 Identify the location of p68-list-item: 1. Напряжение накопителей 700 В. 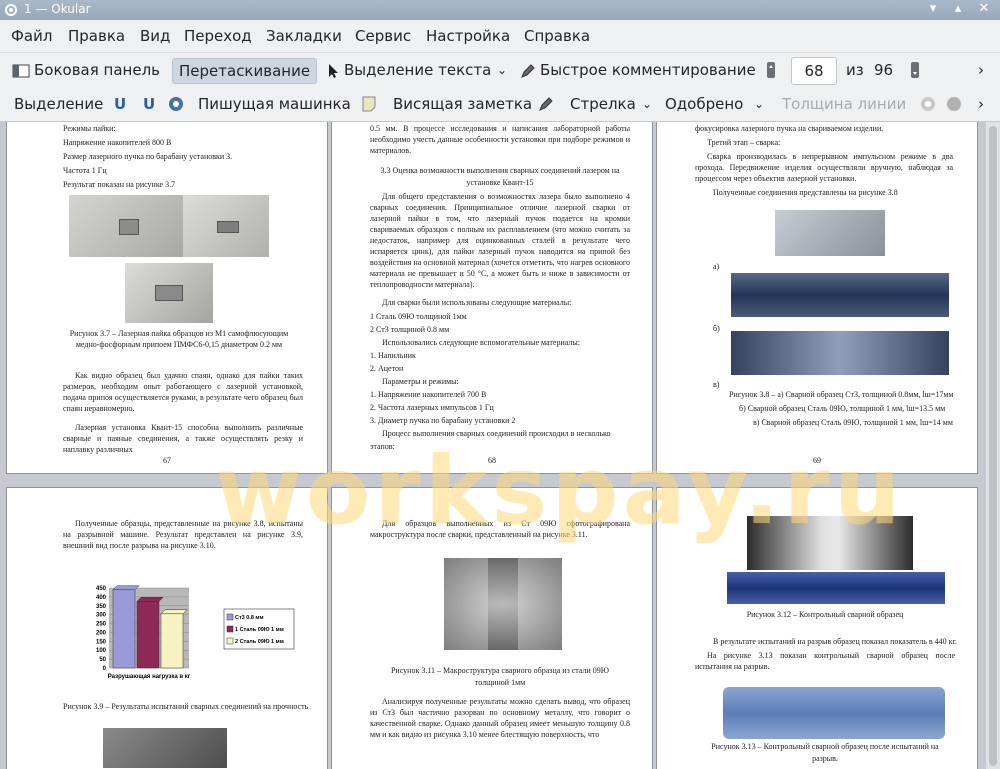
(428, 394).